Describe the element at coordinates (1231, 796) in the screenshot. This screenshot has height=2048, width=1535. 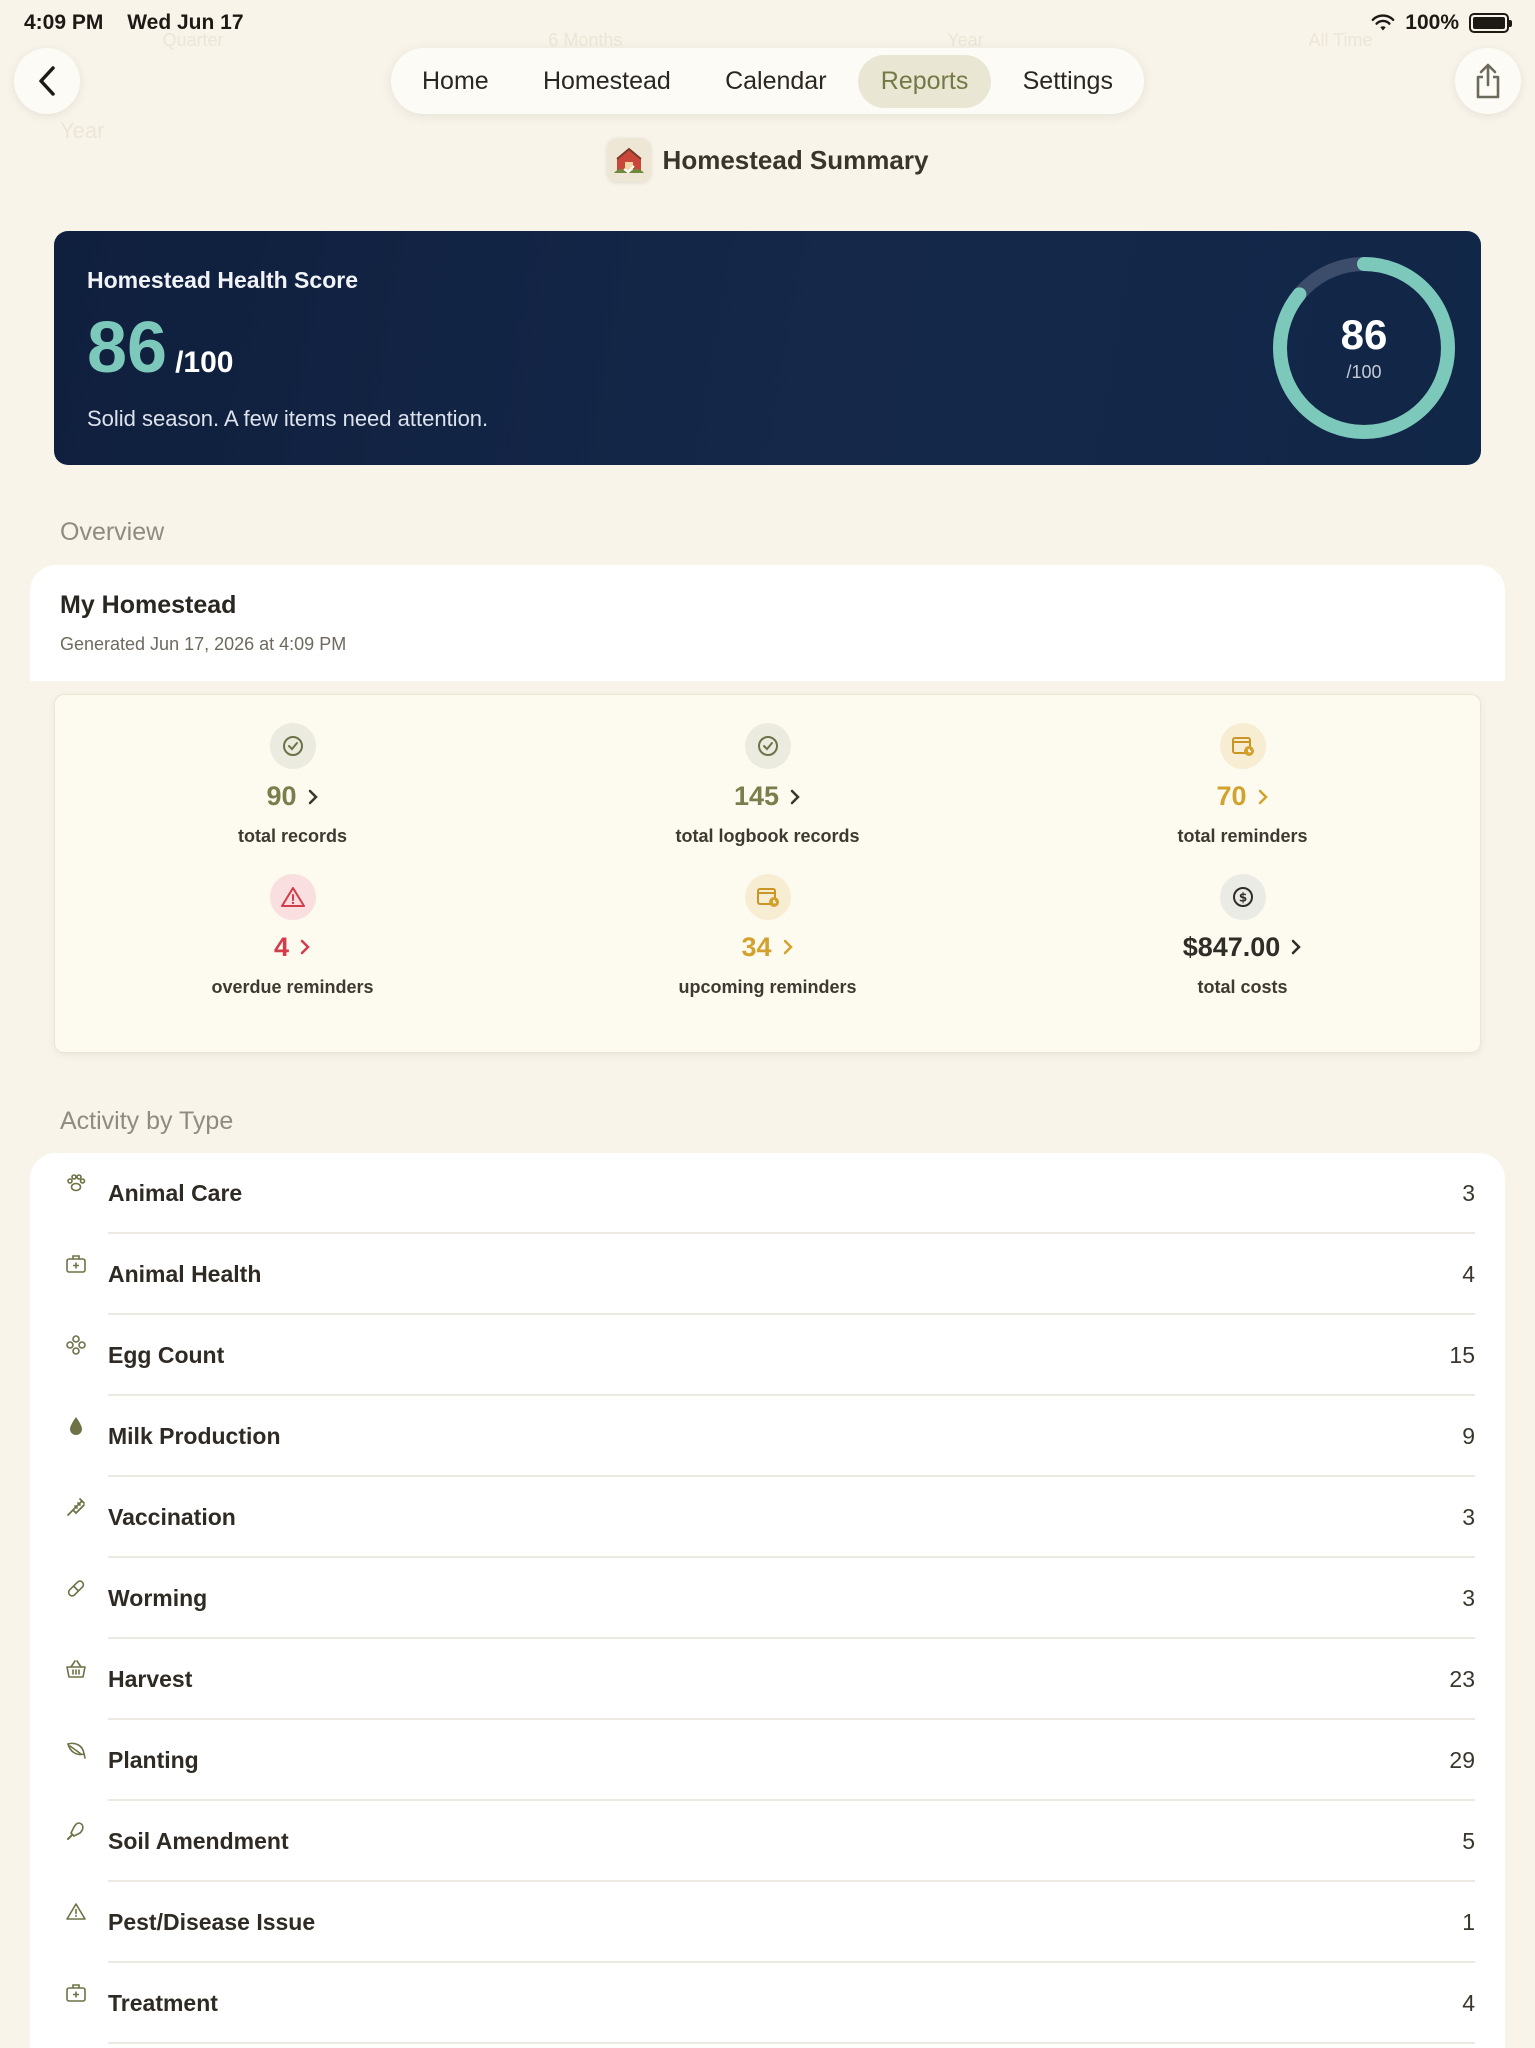
I see `stat-number: 70` at that location.